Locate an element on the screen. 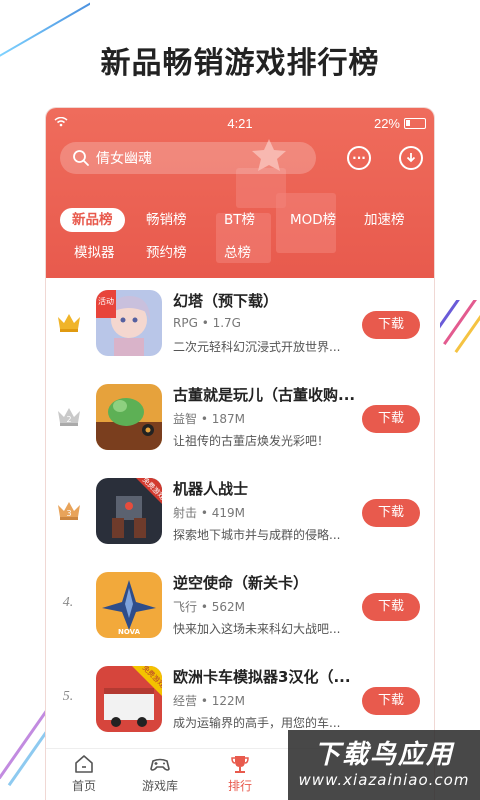 The width and height of the screenshot is (480, 800). status-bar: 4:21 22% is located at coordinates (240, 123).